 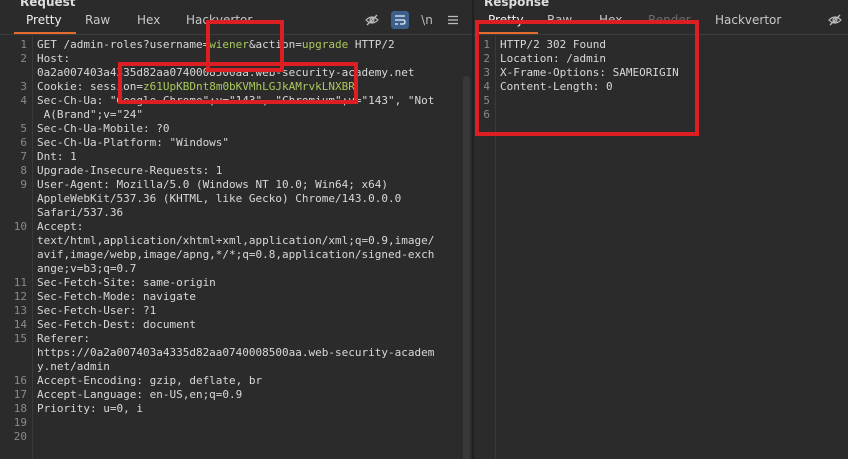 I want to click on line-content: Safari/537.36, so click(x=80, y=213).